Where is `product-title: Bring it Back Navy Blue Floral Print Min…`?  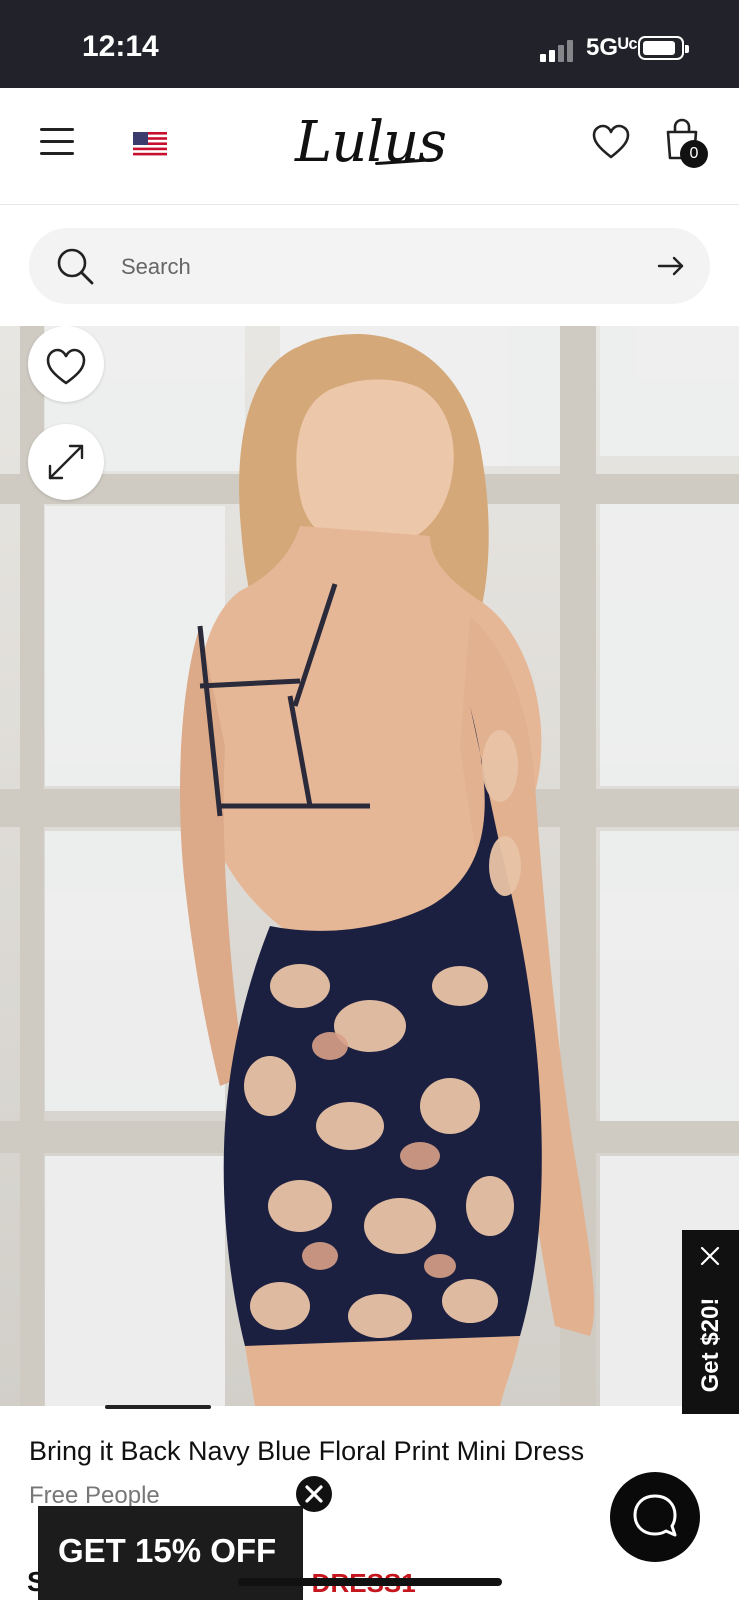
product-title: Bring it Back Navy Blue Floral Print Min… is located at coordinates (307, 1451).